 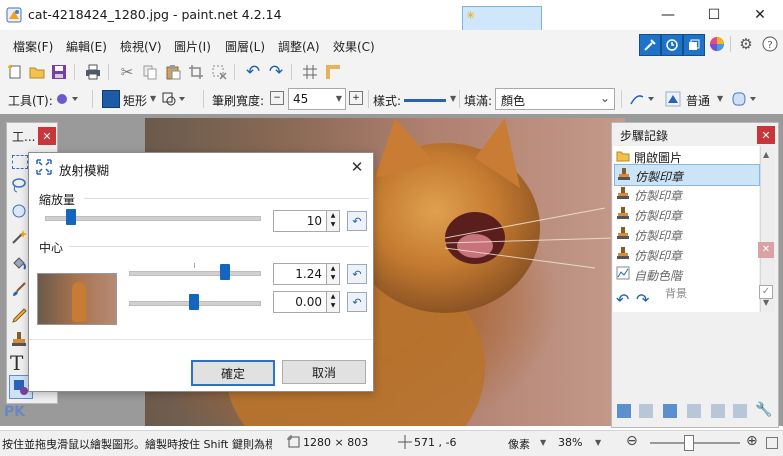 What do you see at coordinates (650, 45) in the screenshot?
I see `tools-window-toggle-icon` at bounding box center [650, 45].